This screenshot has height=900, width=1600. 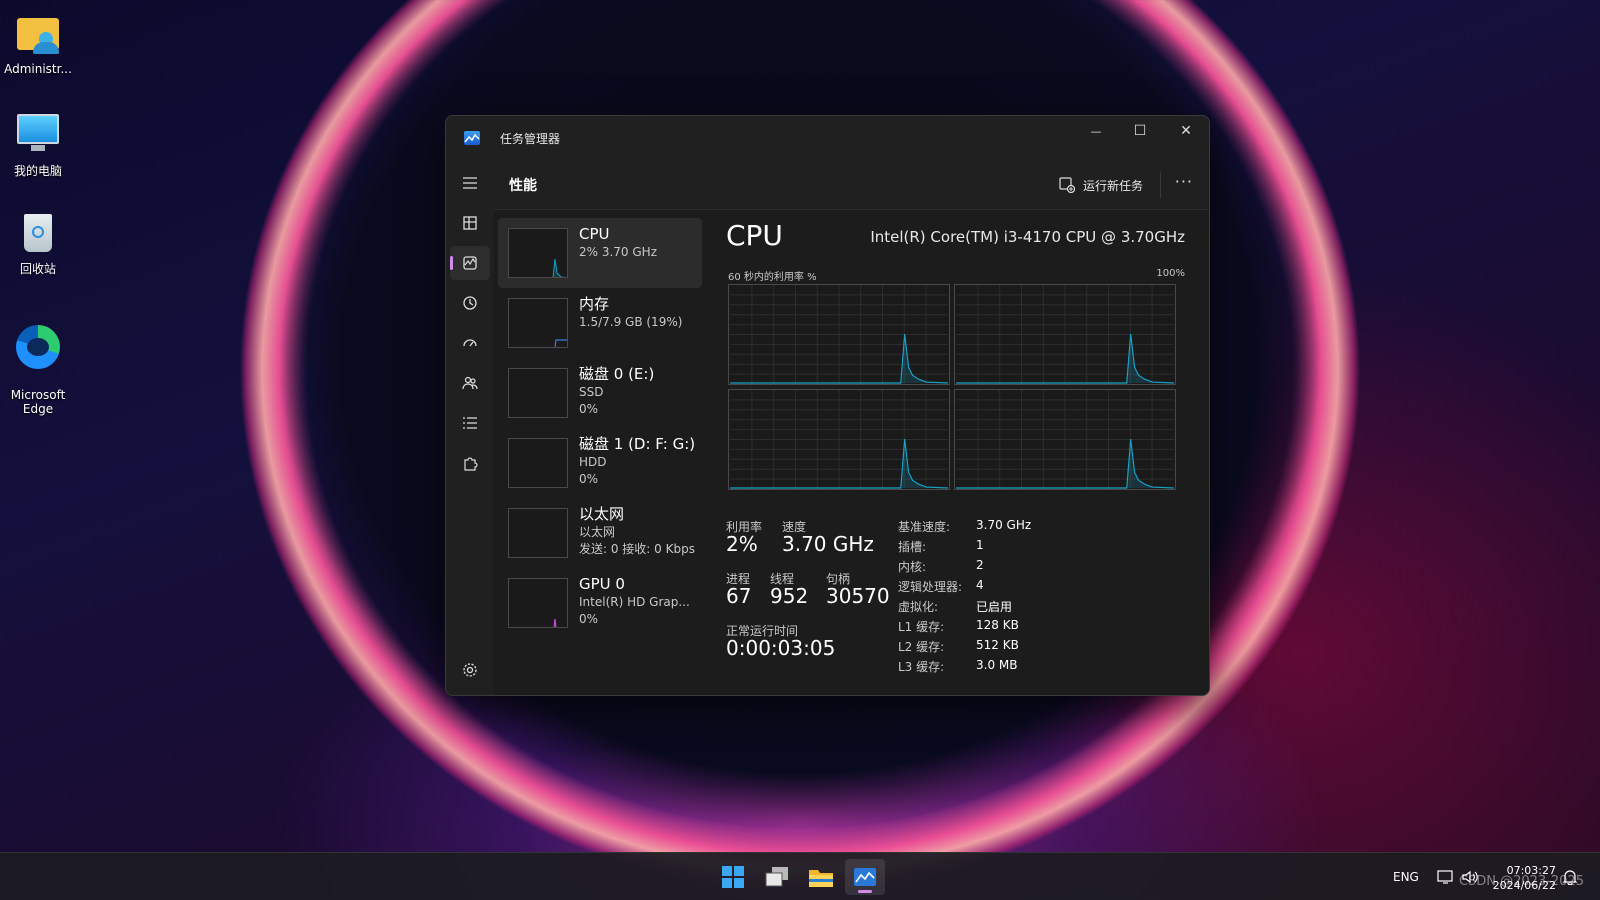 I want to click on more-icon: ···, so click(x=1183, y=181).